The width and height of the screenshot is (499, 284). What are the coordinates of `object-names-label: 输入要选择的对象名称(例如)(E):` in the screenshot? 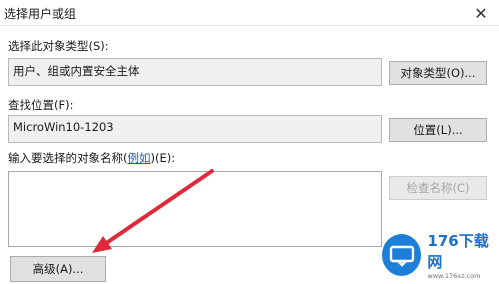 It's located at (91, 158).